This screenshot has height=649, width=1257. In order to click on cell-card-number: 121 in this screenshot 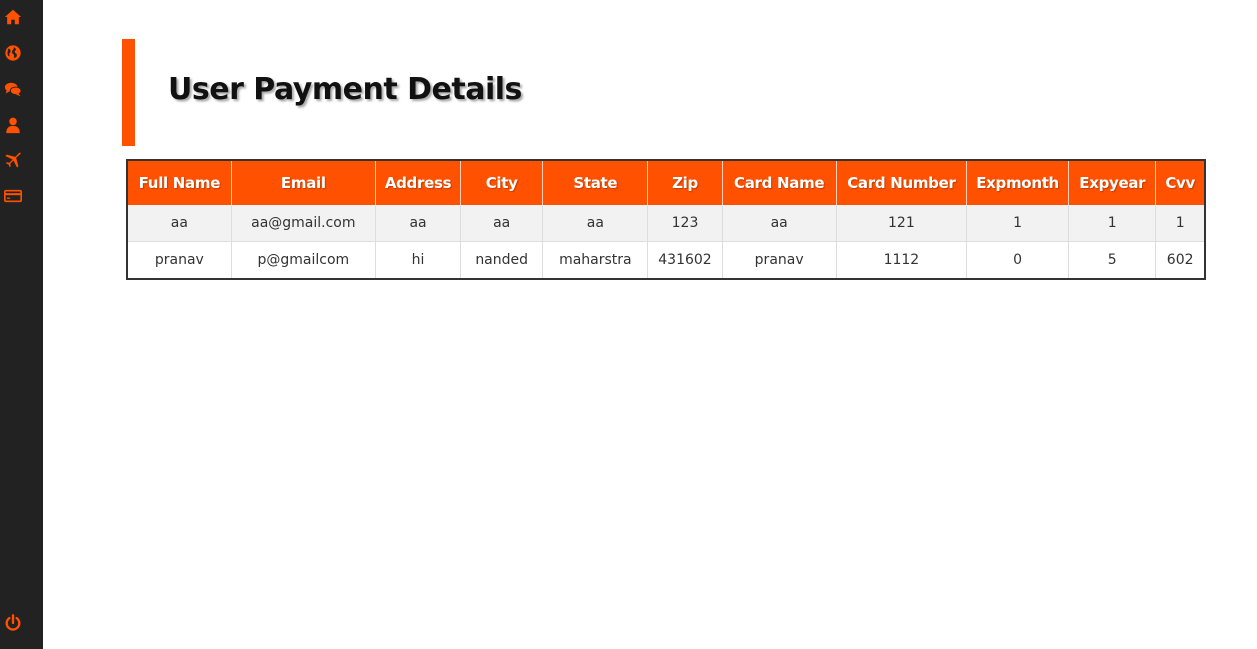, I will do `click(902, 223)`.